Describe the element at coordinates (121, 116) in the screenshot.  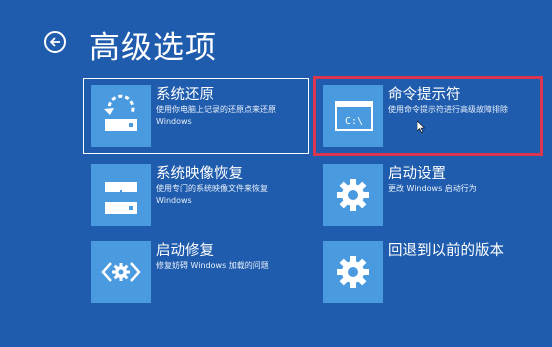
I see `system-restore-icon` at that location.